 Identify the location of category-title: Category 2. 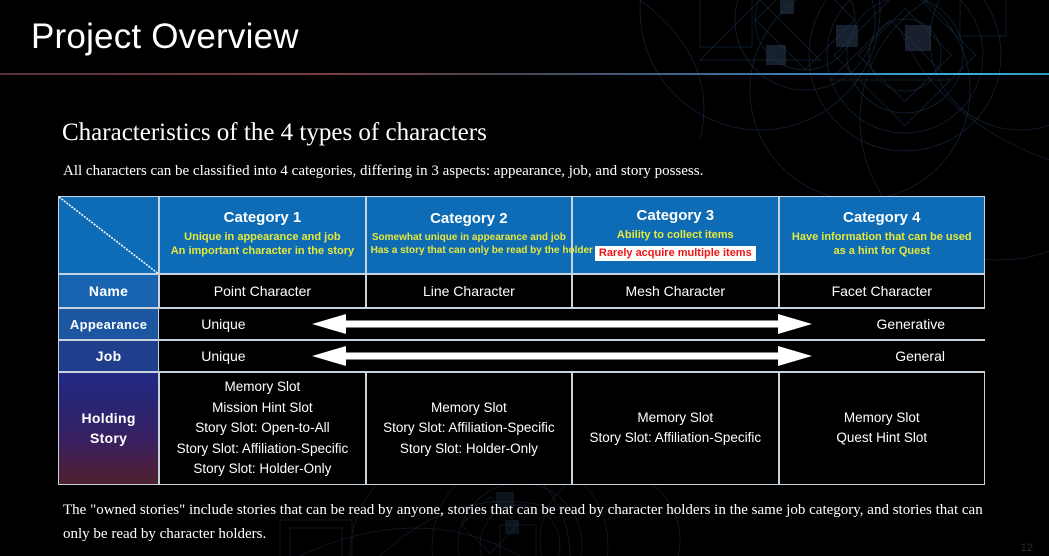
(469, 219).